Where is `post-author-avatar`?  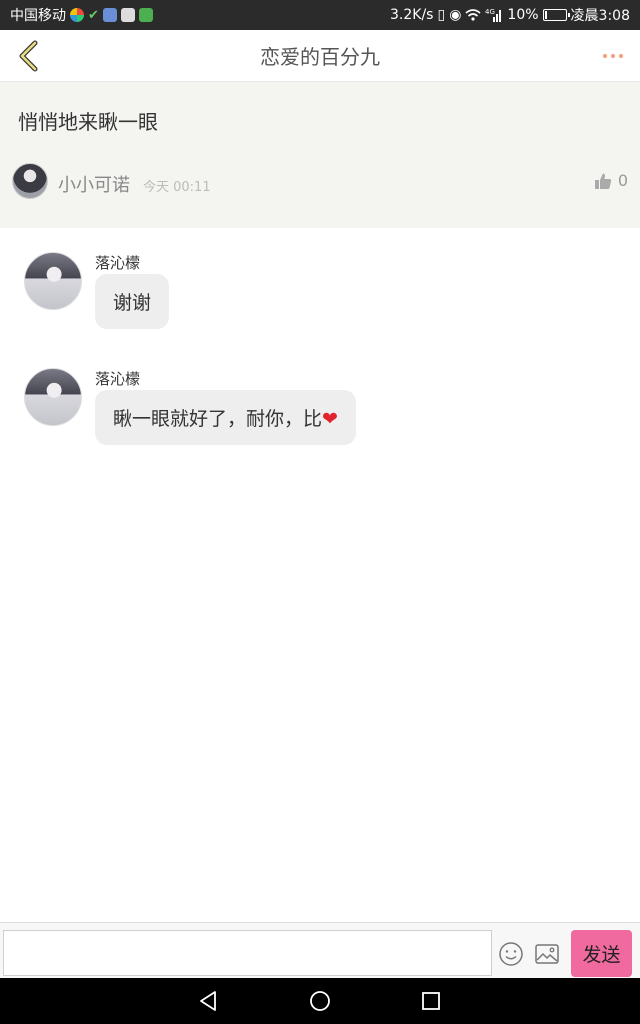 post-author-avatar is located at coordinates (30, 181).